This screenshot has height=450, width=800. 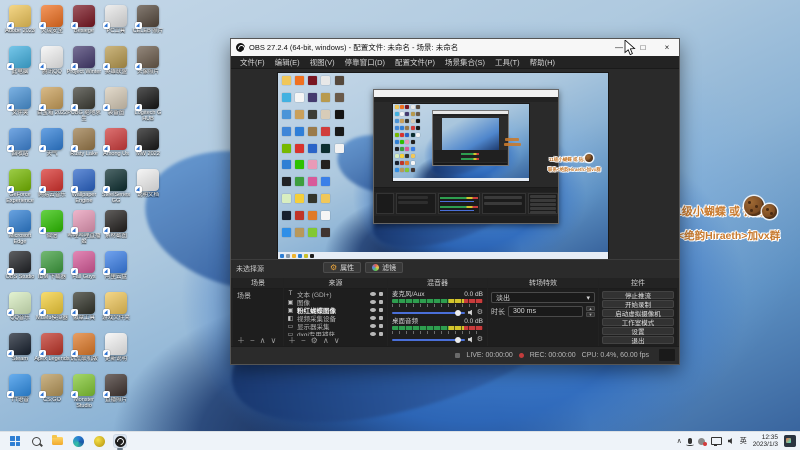 I want to click on desktop-icon: Apex Legends, so click(x=52, y=347).